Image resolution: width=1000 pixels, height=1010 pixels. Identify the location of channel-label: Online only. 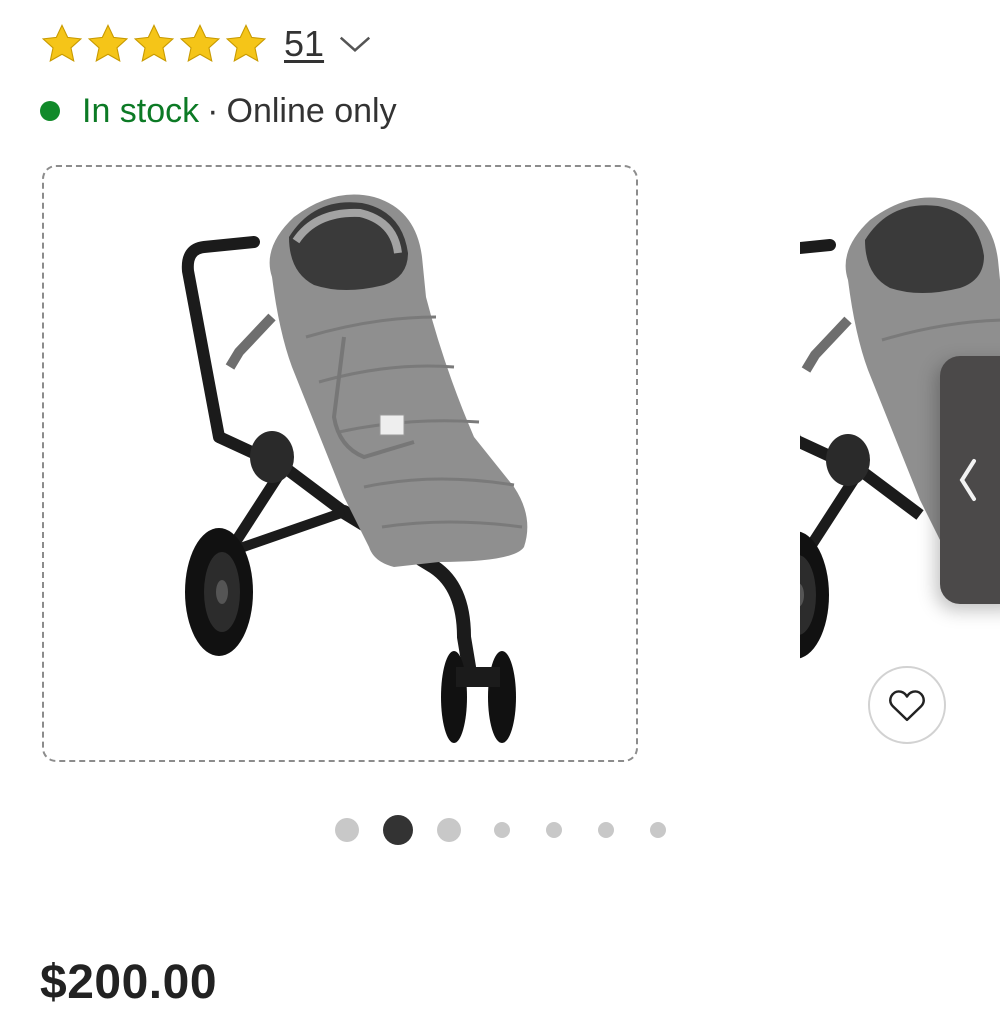
(311, 110).